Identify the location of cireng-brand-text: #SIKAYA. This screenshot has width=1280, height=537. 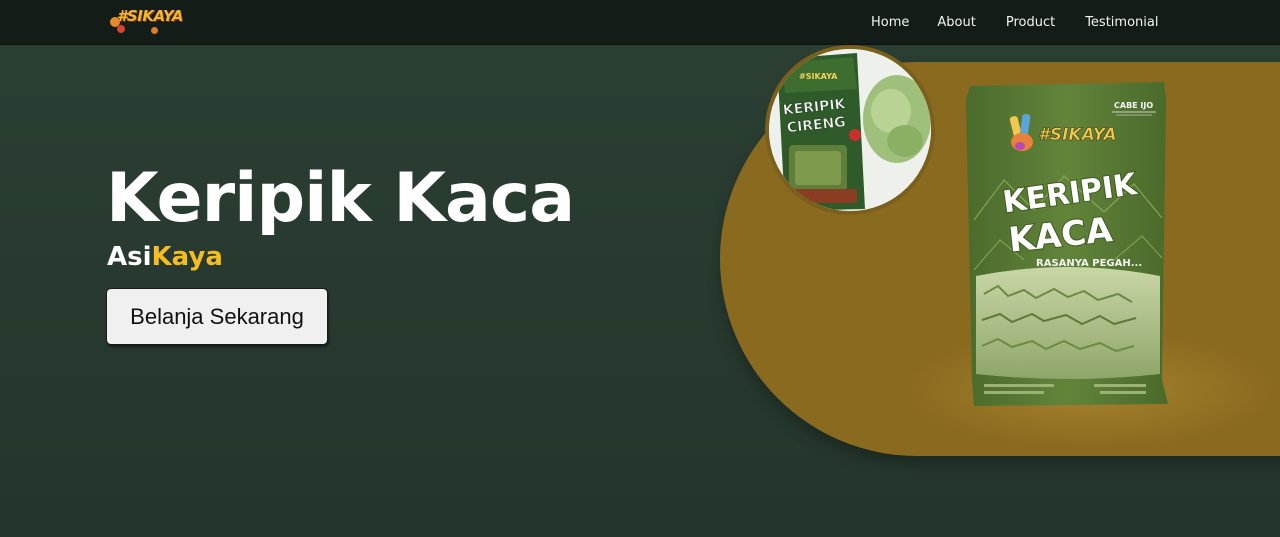
(818, 76).